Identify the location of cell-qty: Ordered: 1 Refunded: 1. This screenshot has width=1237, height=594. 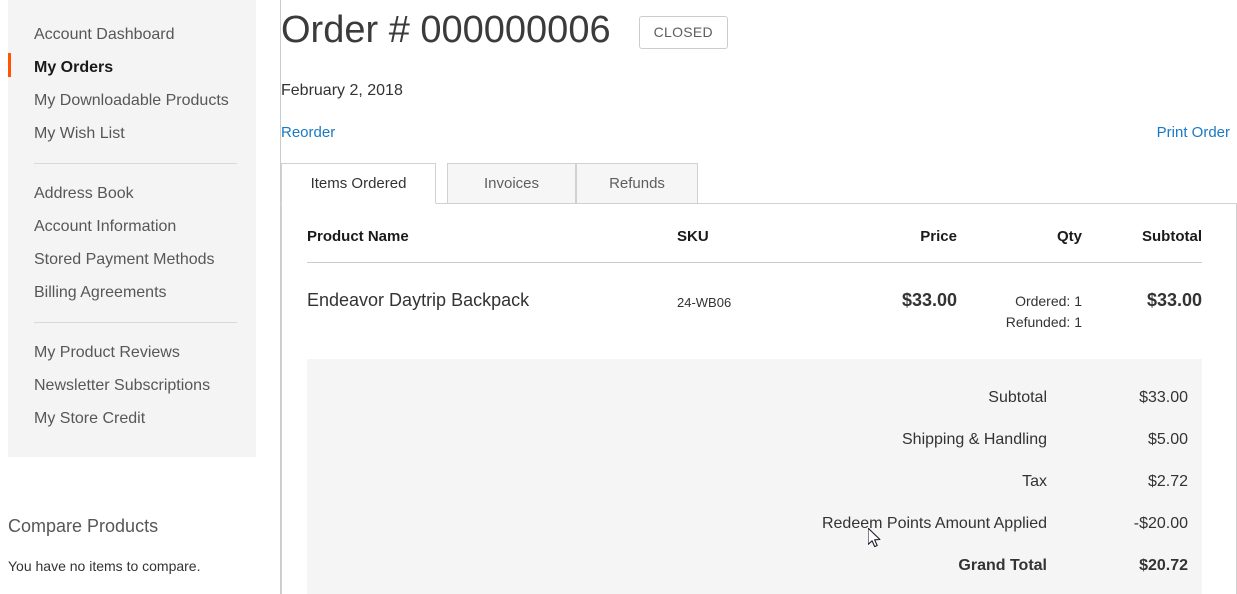
(1019, 298).